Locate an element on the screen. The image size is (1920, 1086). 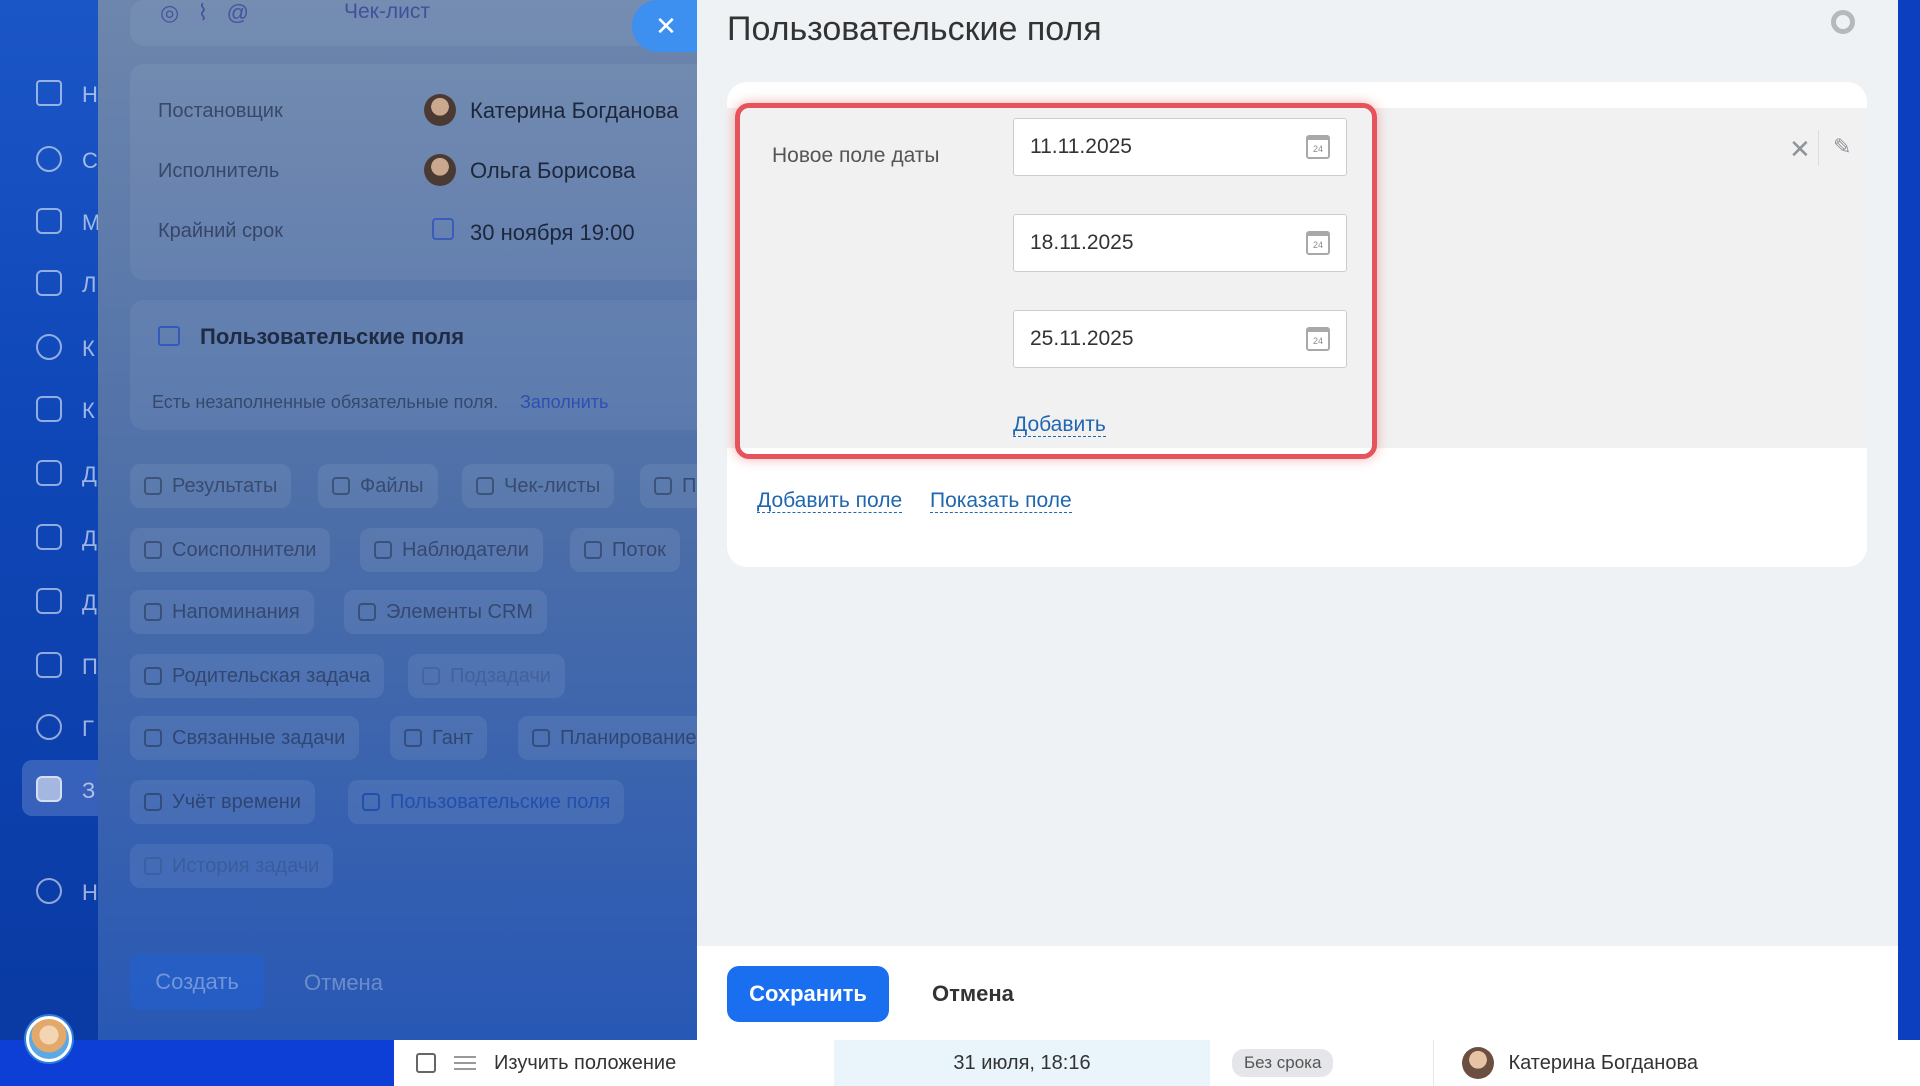
task-title: Изучить положение is located at coordinates (664, 1063).